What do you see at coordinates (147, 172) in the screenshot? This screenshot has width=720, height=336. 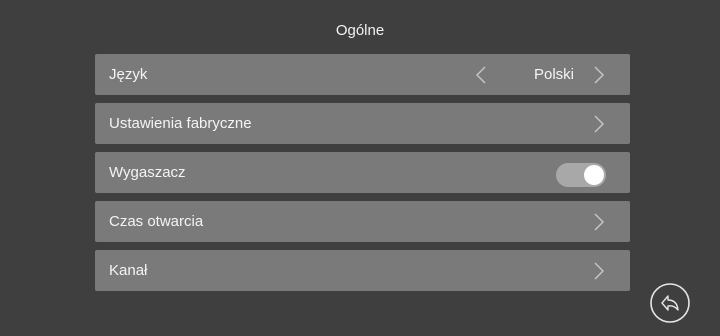 I see `menu-item-label: Wygaszacz` at bounding box center [147, 172].